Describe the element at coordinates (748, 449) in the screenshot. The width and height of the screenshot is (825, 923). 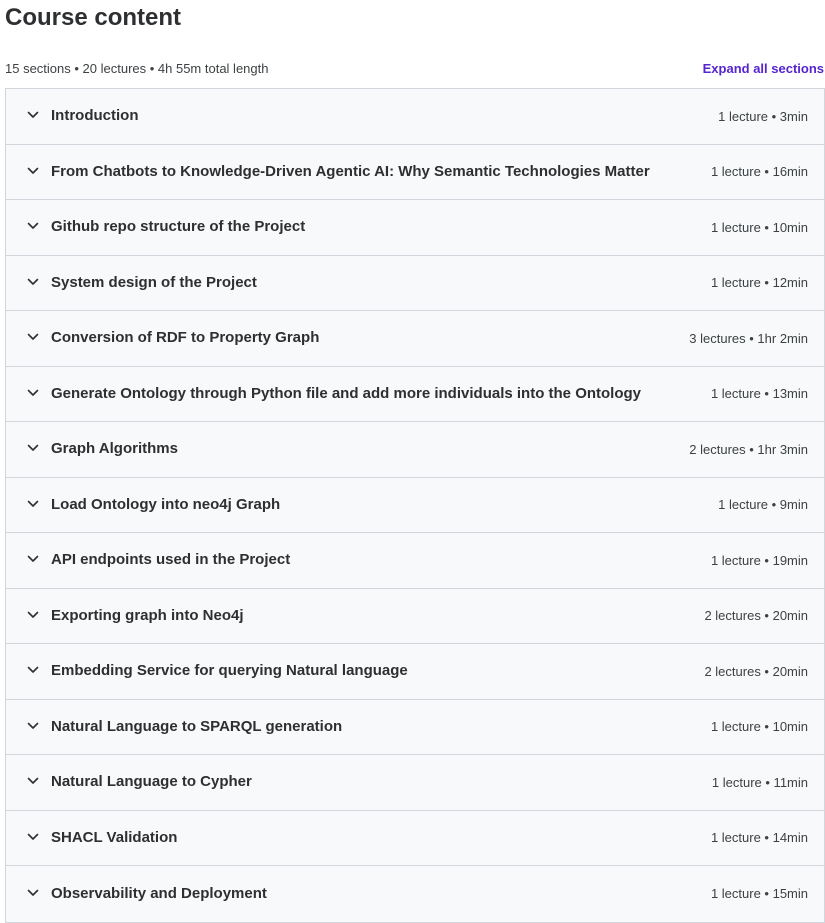
I see `section-meta: 2 lectures • 1hr 3min` at that location.